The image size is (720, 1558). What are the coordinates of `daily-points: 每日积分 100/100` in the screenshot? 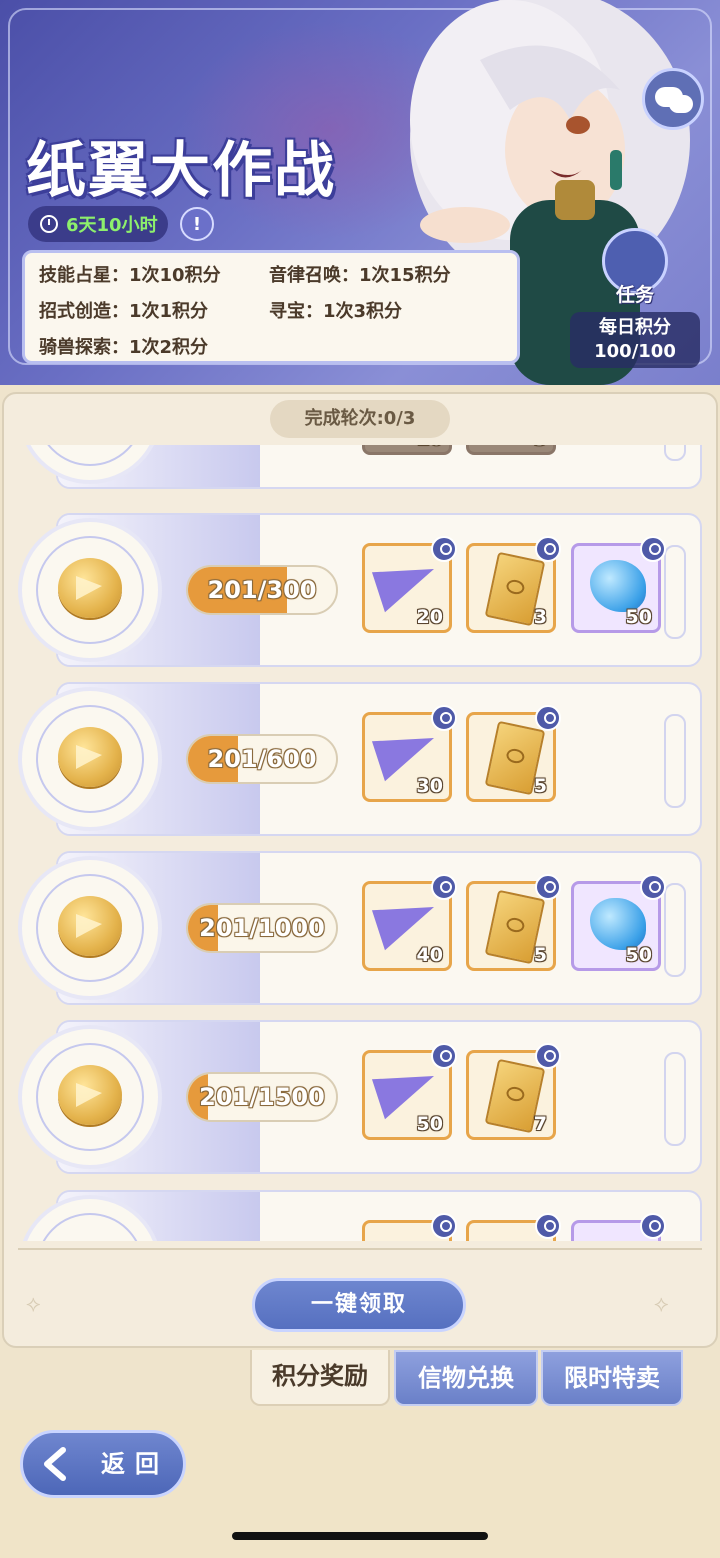 It's located at (635, 340).